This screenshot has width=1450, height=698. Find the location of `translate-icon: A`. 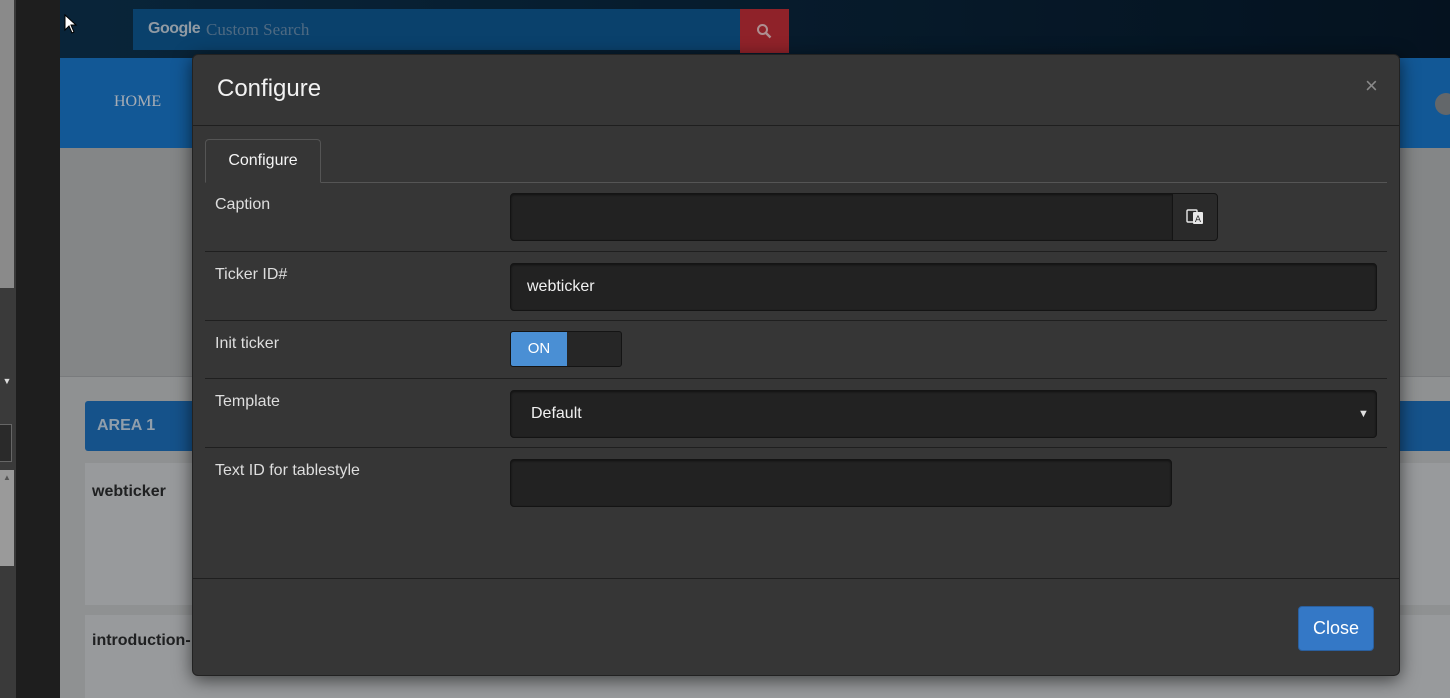

translate-icon: A is located at coordinates (1194, 217).